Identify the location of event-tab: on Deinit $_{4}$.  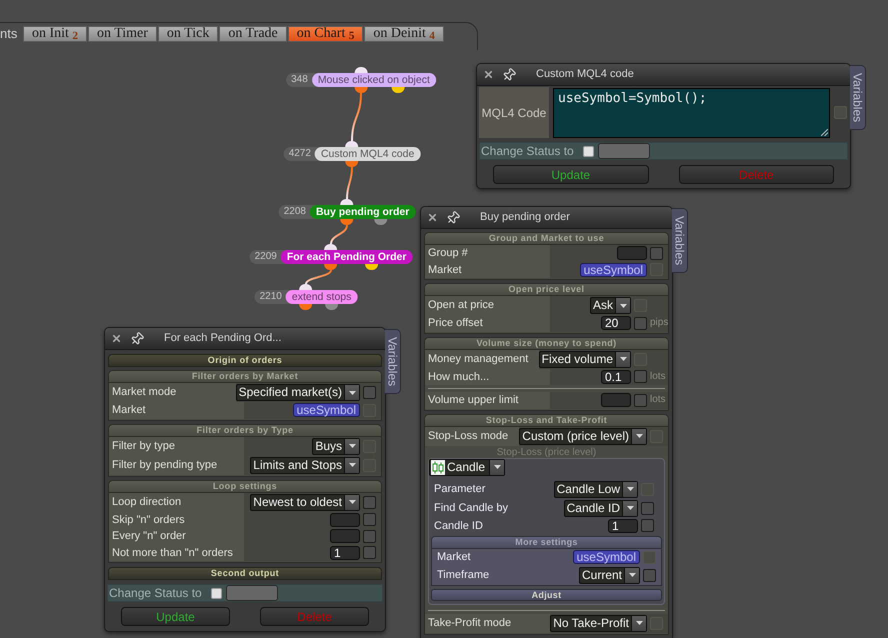
(404, 34).